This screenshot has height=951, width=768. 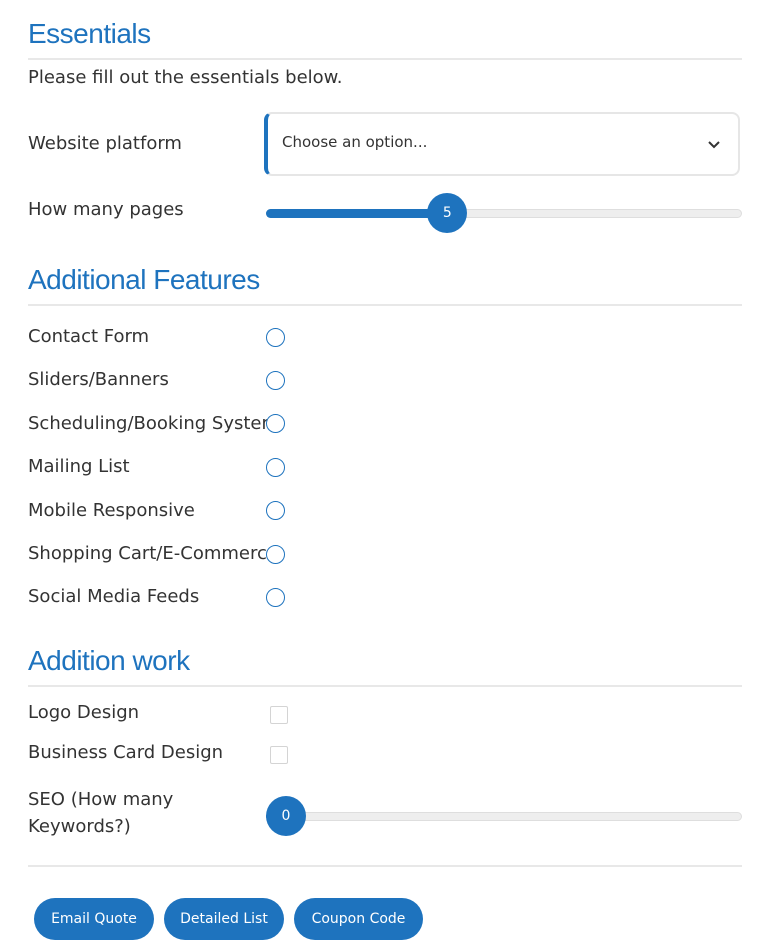 What do you see at coordinates (89, 33) in the screenshot?
I see `essentials-heading: Essentials` at bounding box center [89, 33].